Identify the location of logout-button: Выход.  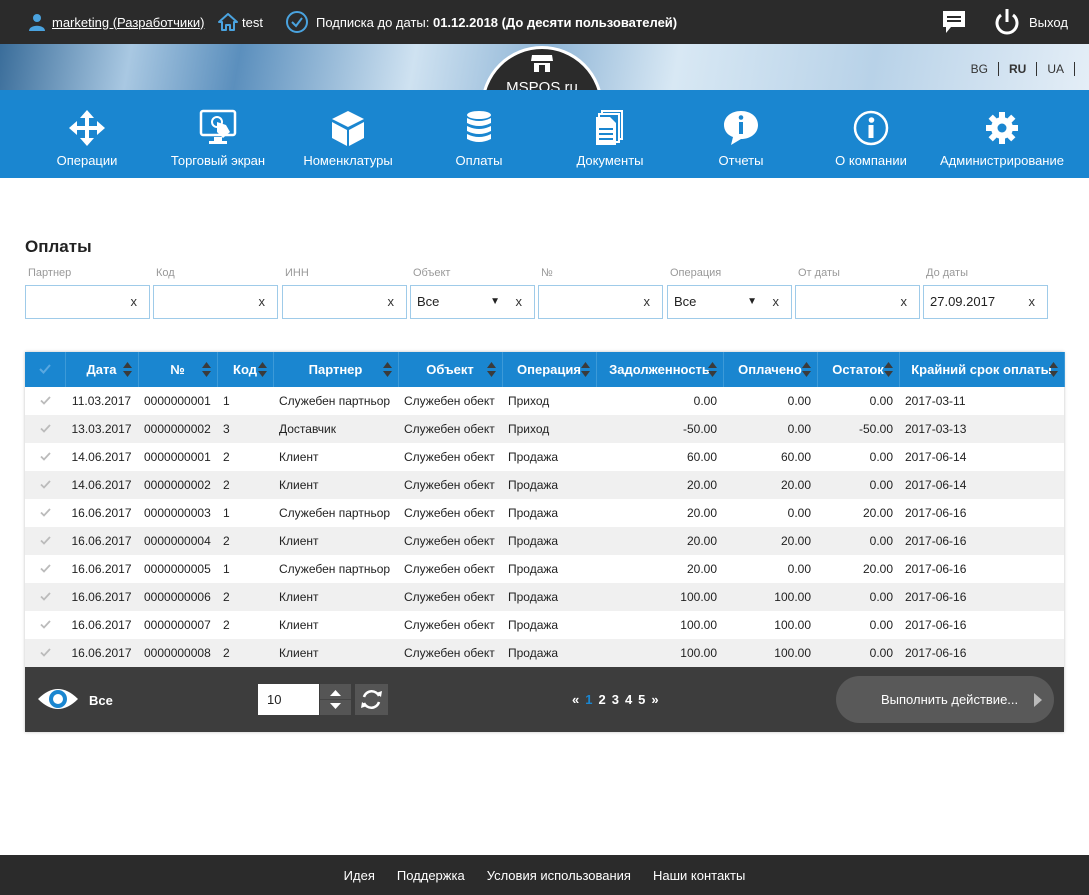
(1030, 22).